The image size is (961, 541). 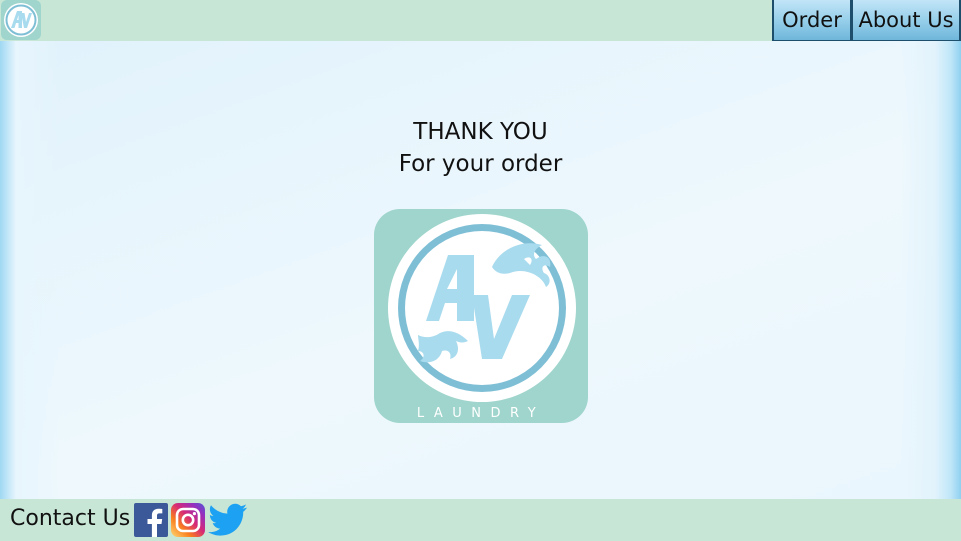 I want to click on laundry-wordmark: LAUNDRY, so click(x=481, y=413).